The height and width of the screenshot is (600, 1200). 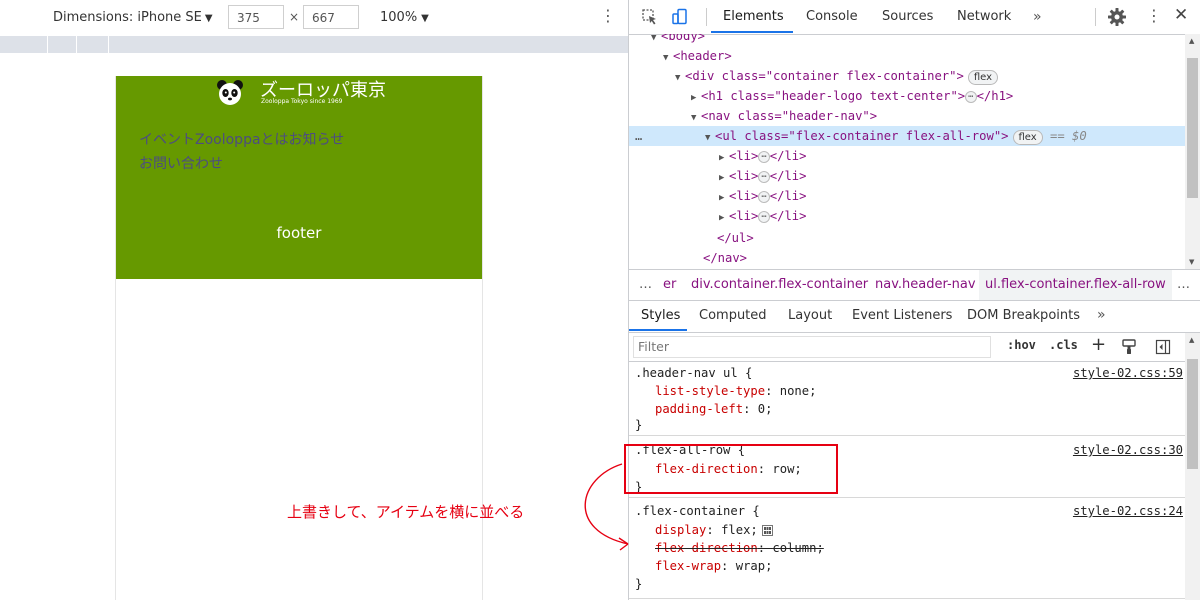 I want to click on dom-tree-scrollbar: ▲ ▼, so click(x=1192, y=151).